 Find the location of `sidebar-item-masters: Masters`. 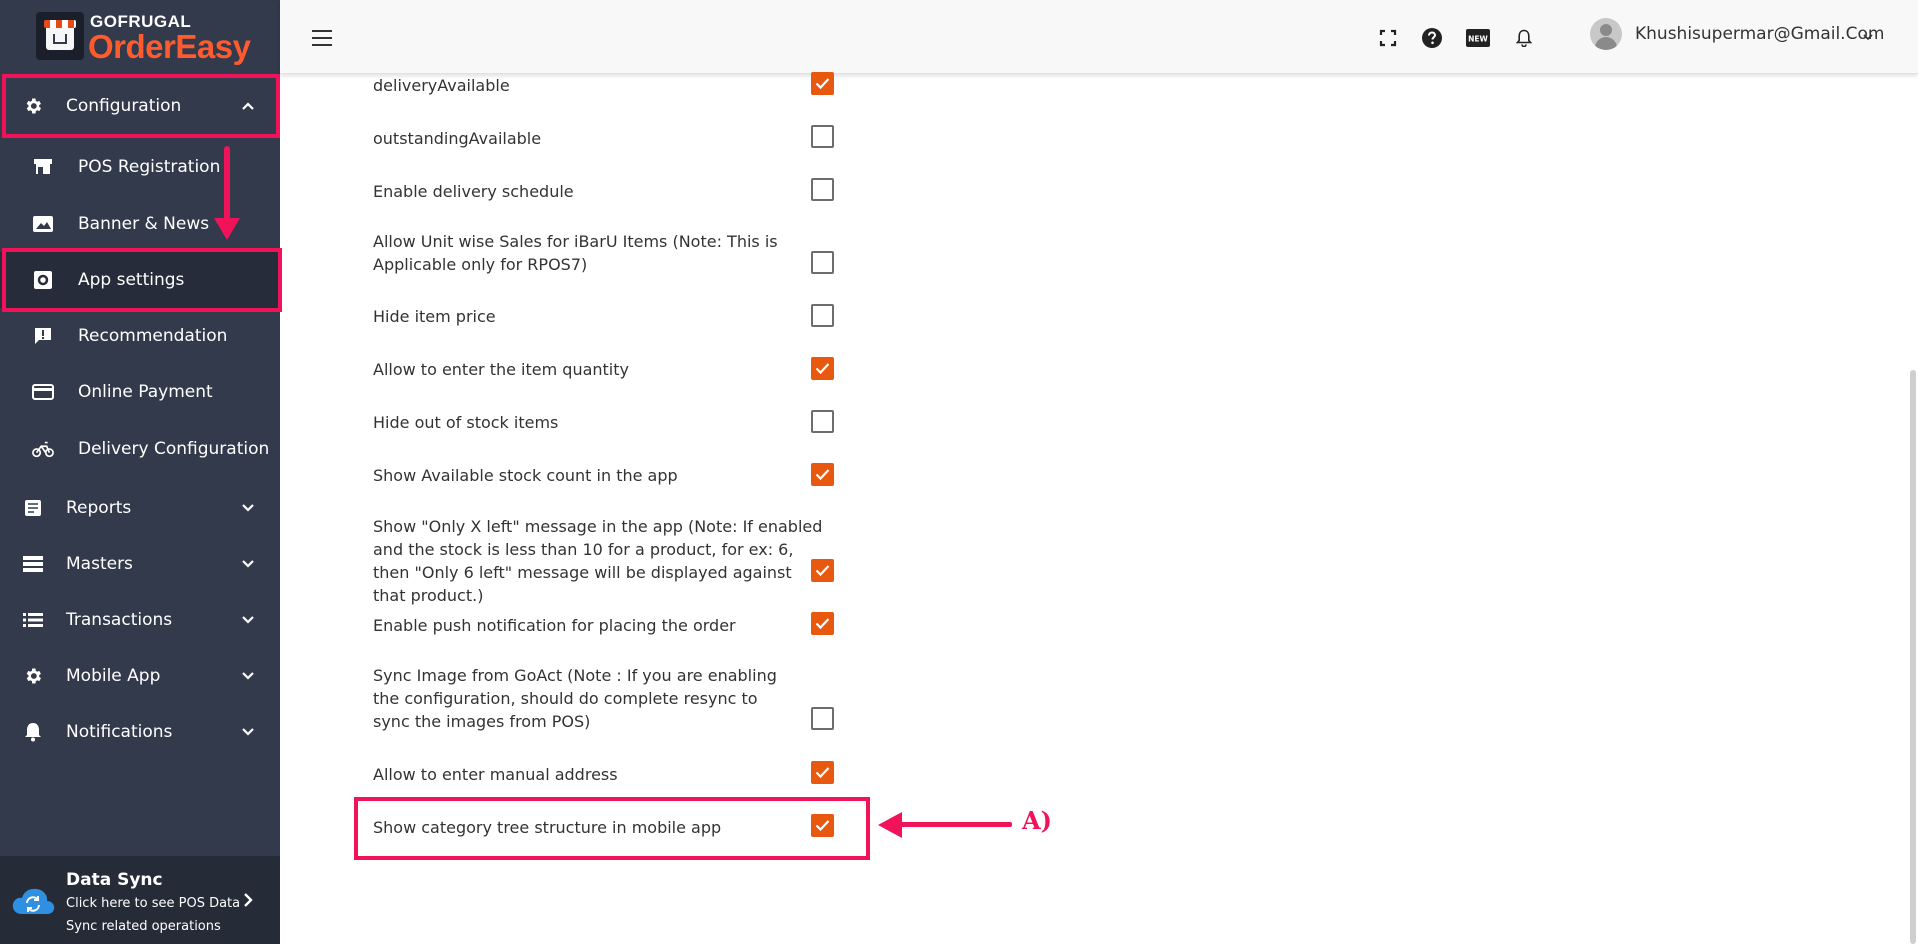

sidebar-item-masters: Masters is located at coordinates (140, 564).